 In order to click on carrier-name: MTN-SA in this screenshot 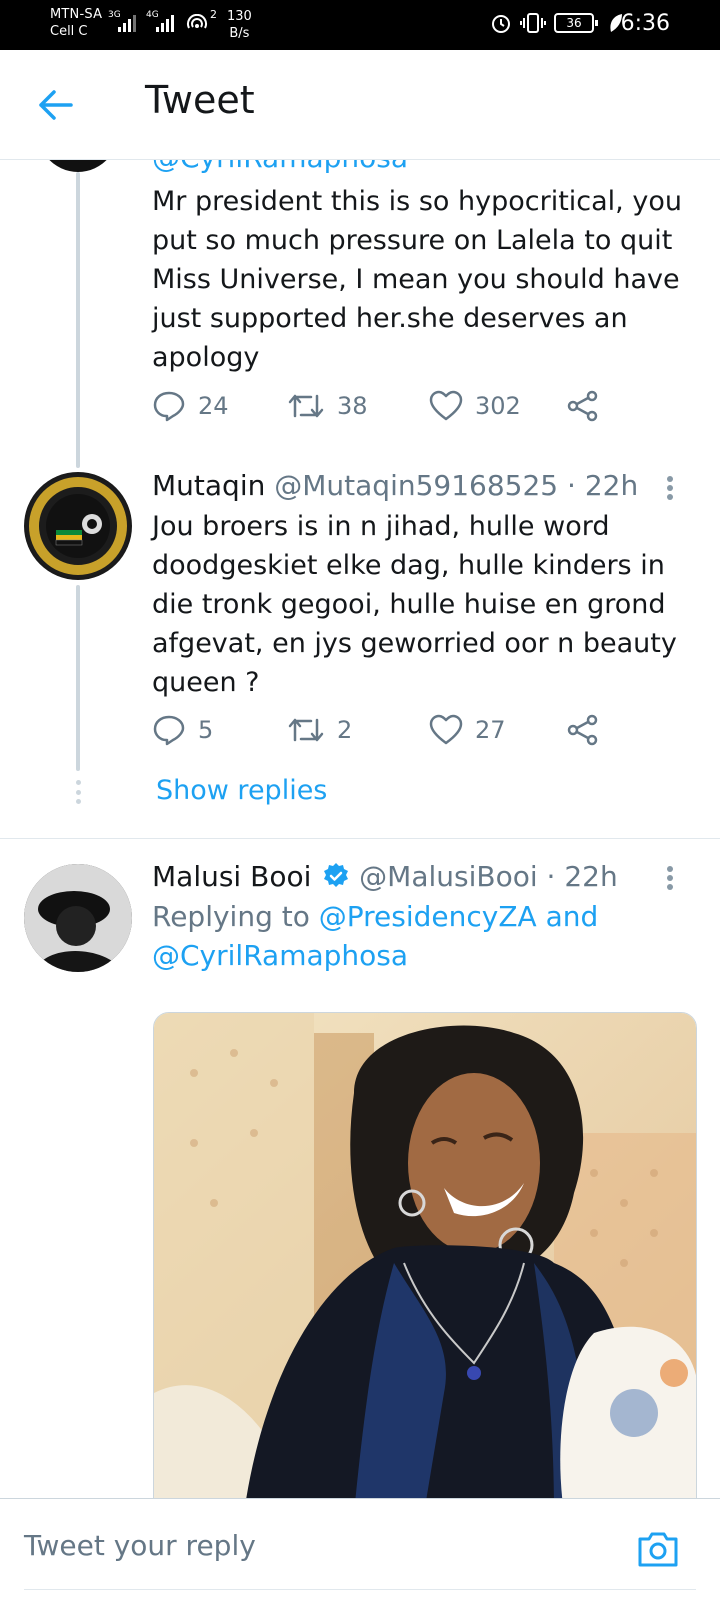, I will do `click(76, 14)`.